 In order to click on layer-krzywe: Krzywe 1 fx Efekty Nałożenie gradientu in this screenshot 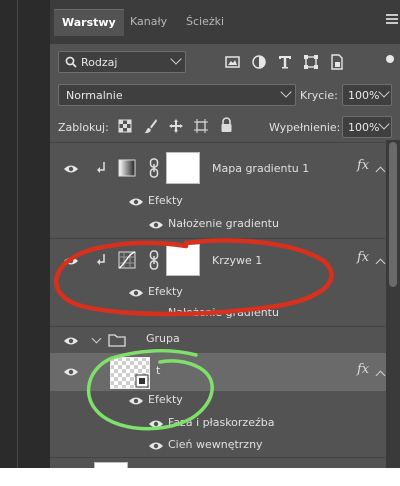, I will do `click(218, 282)`.